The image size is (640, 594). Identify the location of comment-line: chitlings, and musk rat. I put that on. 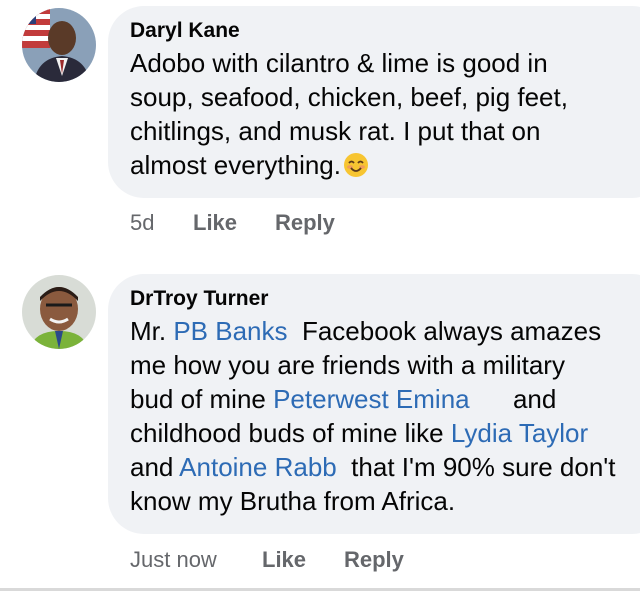
(335, 131).